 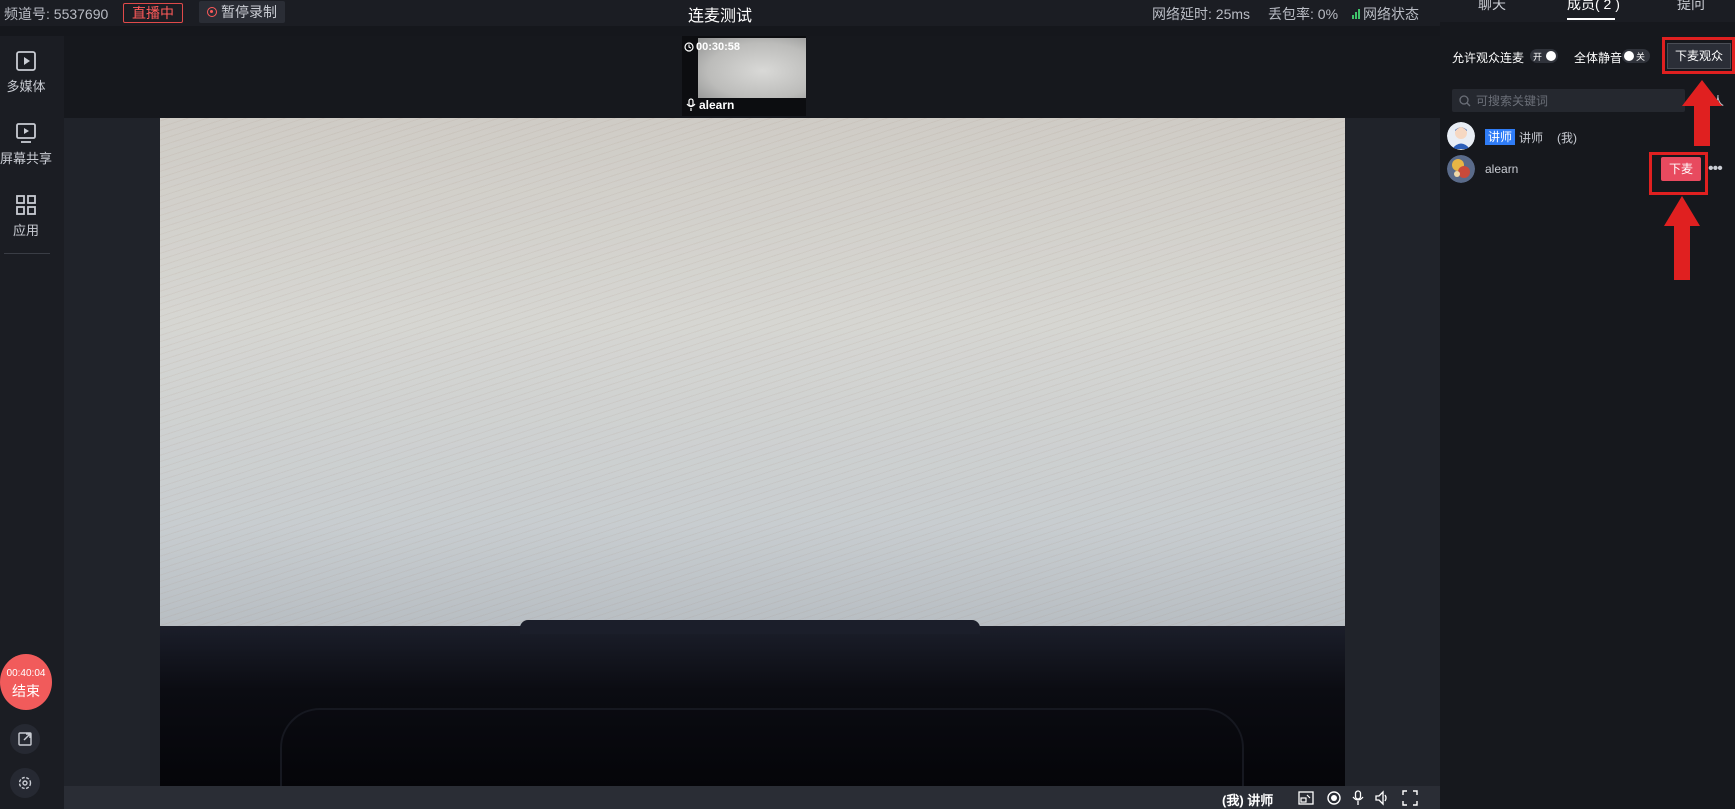 What do you see at coordinates (1715, 169) in the screenshot?
I see `more-options-icon: •••` at bounding box center [1715, 169].